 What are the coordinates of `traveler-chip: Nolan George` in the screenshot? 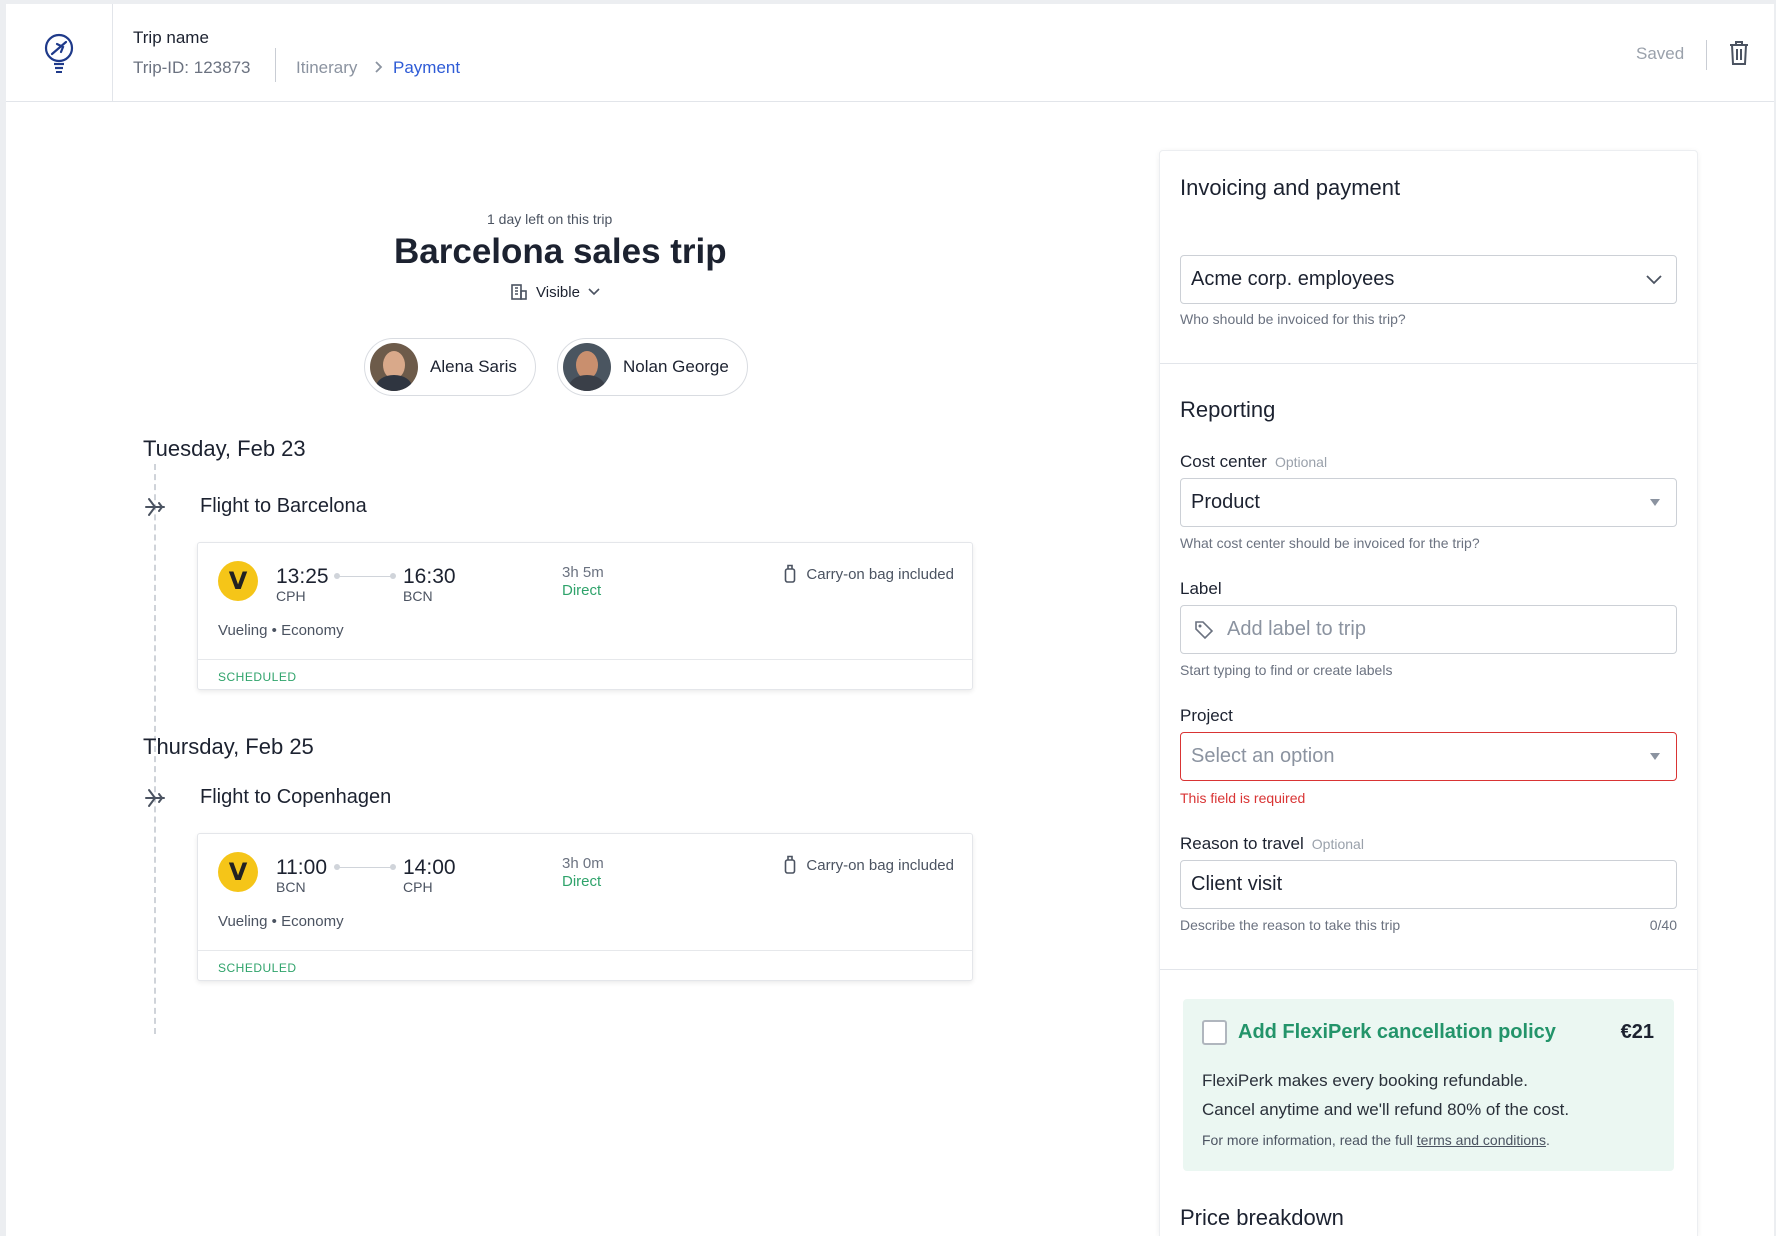 It's located at (652, 367).